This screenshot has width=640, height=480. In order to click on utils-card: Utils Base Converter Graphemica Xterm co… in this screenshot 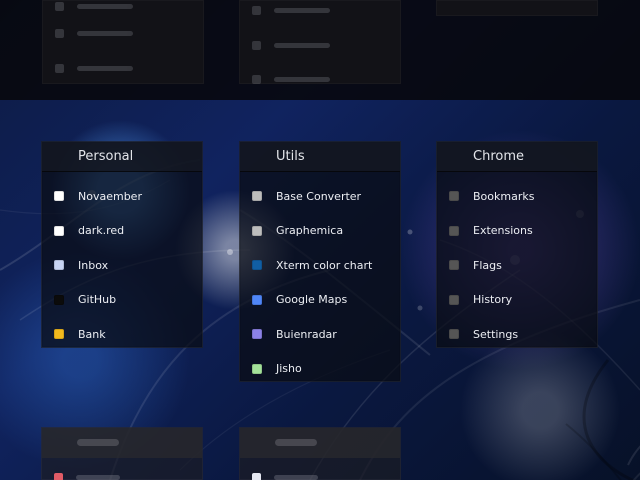, I will do `click(320, 261)`.